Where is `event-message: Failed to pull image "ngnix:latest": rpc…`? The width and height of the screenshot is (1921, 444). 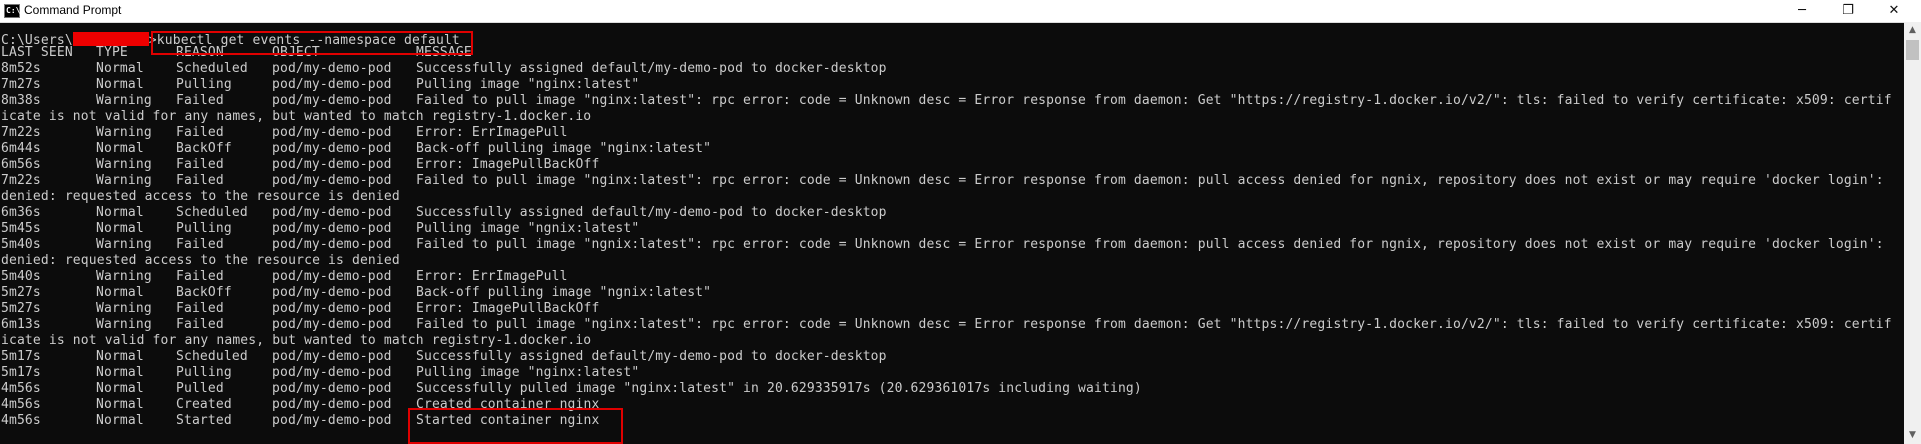
event-message: Failed to pull image "ngnix:latest": rpc… is located at coordinates (1150, 244).